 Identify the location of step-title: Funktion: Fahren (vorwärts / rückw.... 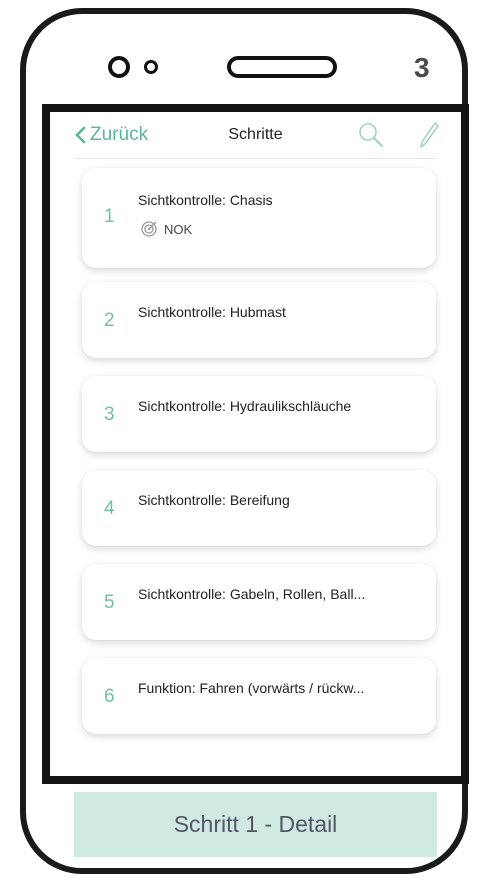
(251, 688).